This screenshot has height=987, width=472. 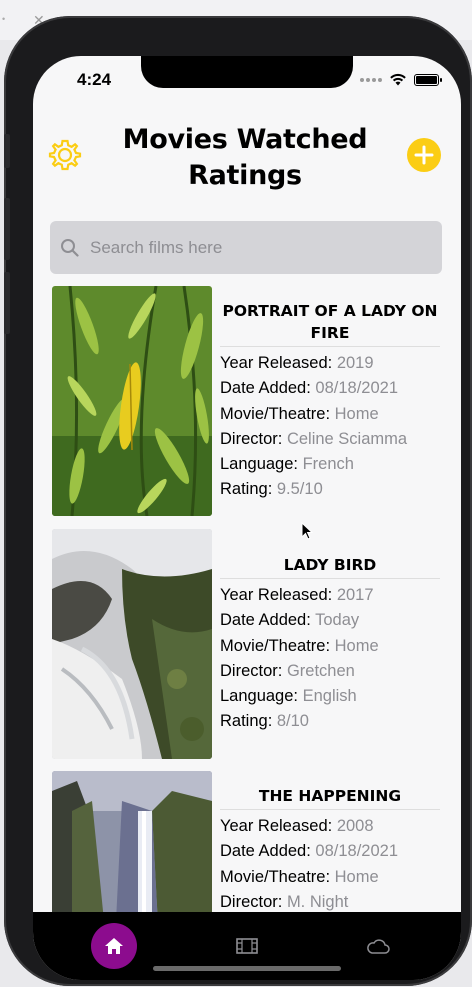 I want to click on home-indicator, so click(x=247, y=968).